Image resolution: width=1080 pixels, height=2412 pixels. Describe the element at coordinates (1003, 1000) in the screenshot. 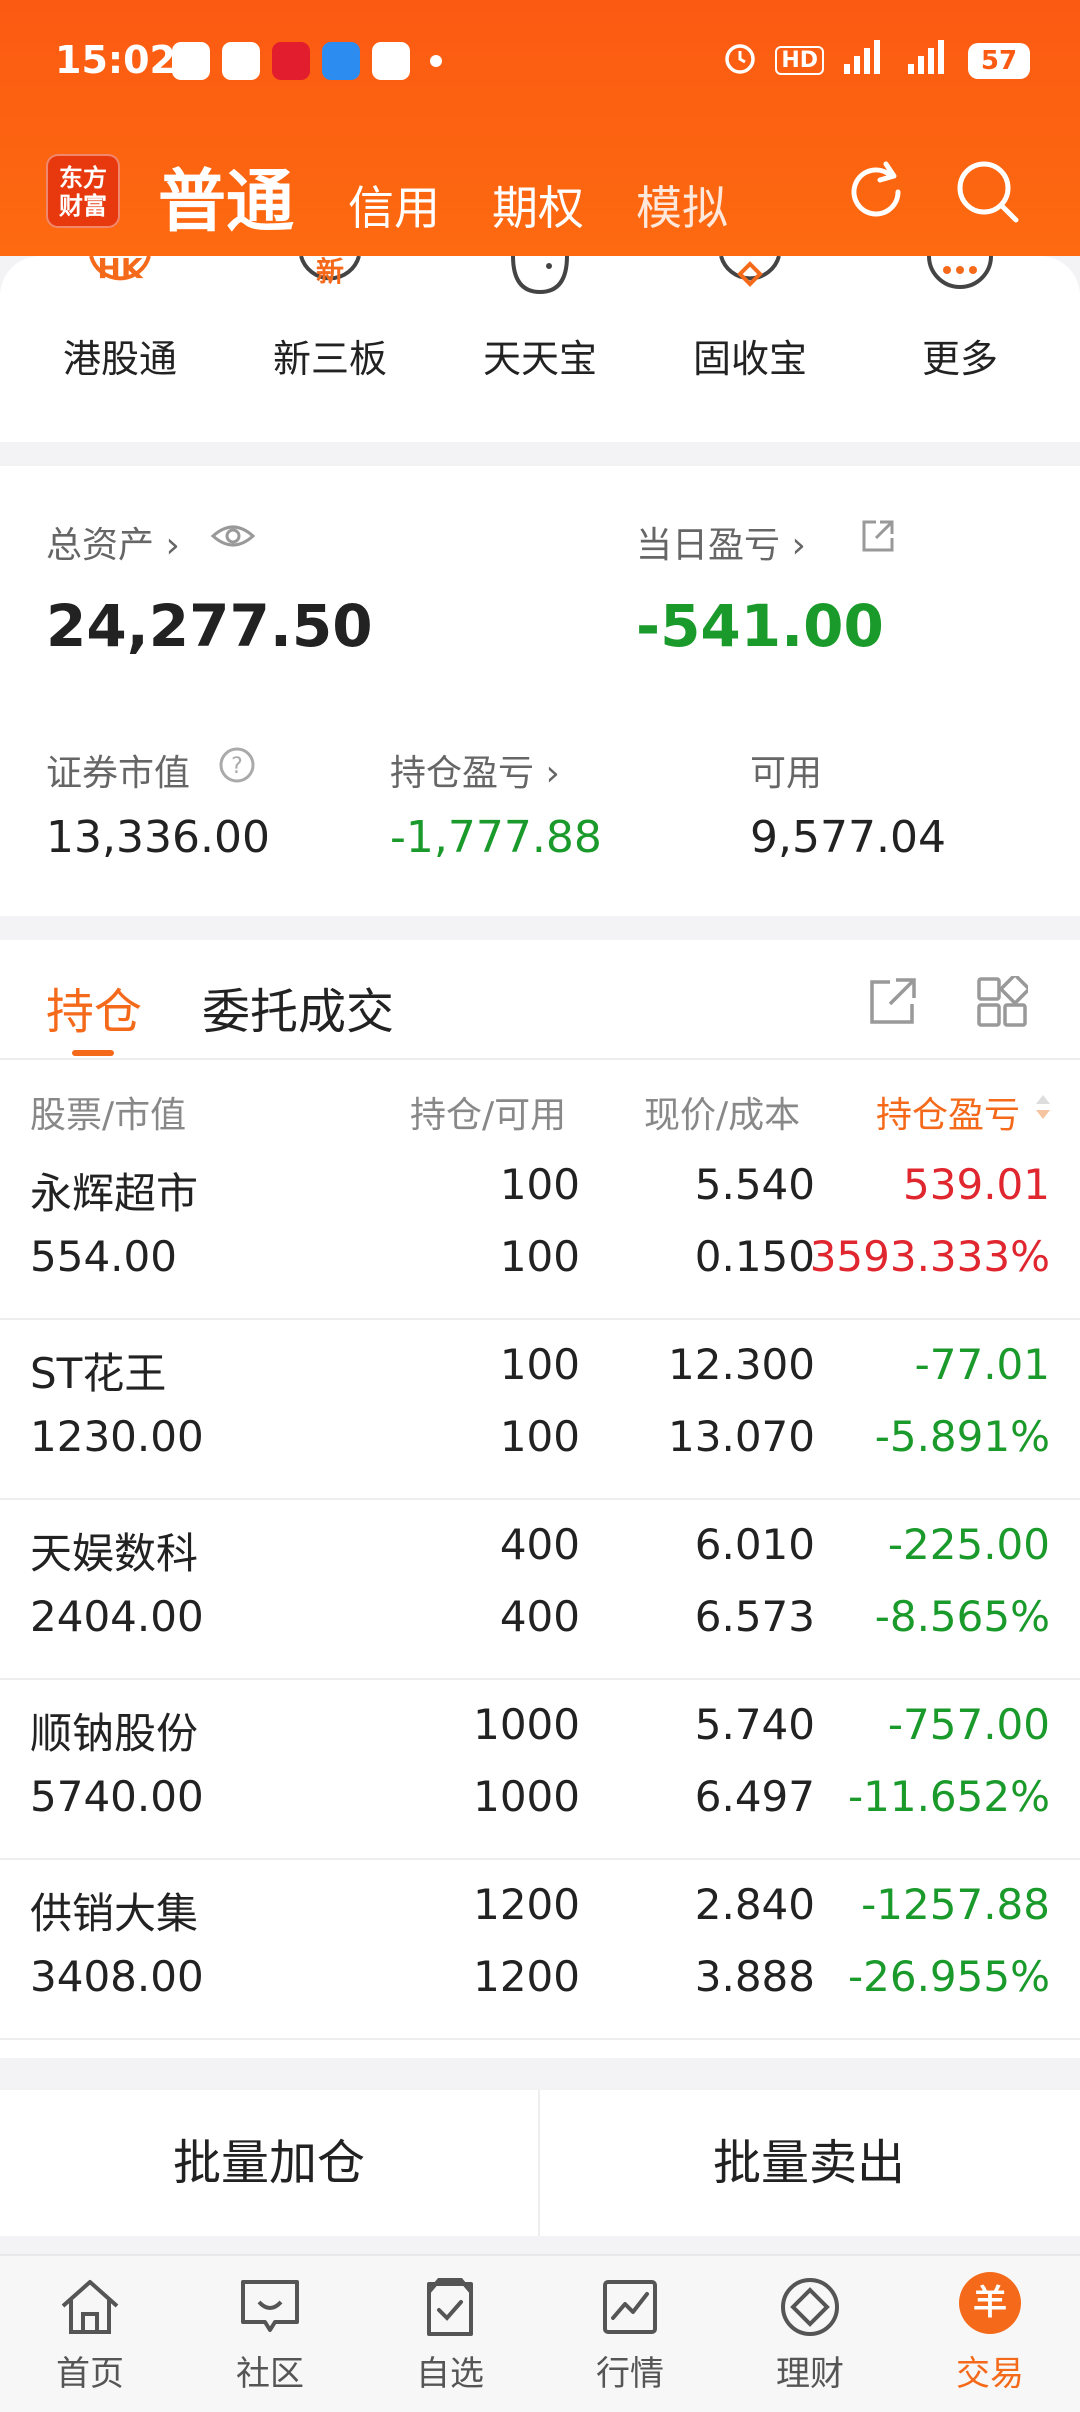

I see `grid-layout-icon` at that location.